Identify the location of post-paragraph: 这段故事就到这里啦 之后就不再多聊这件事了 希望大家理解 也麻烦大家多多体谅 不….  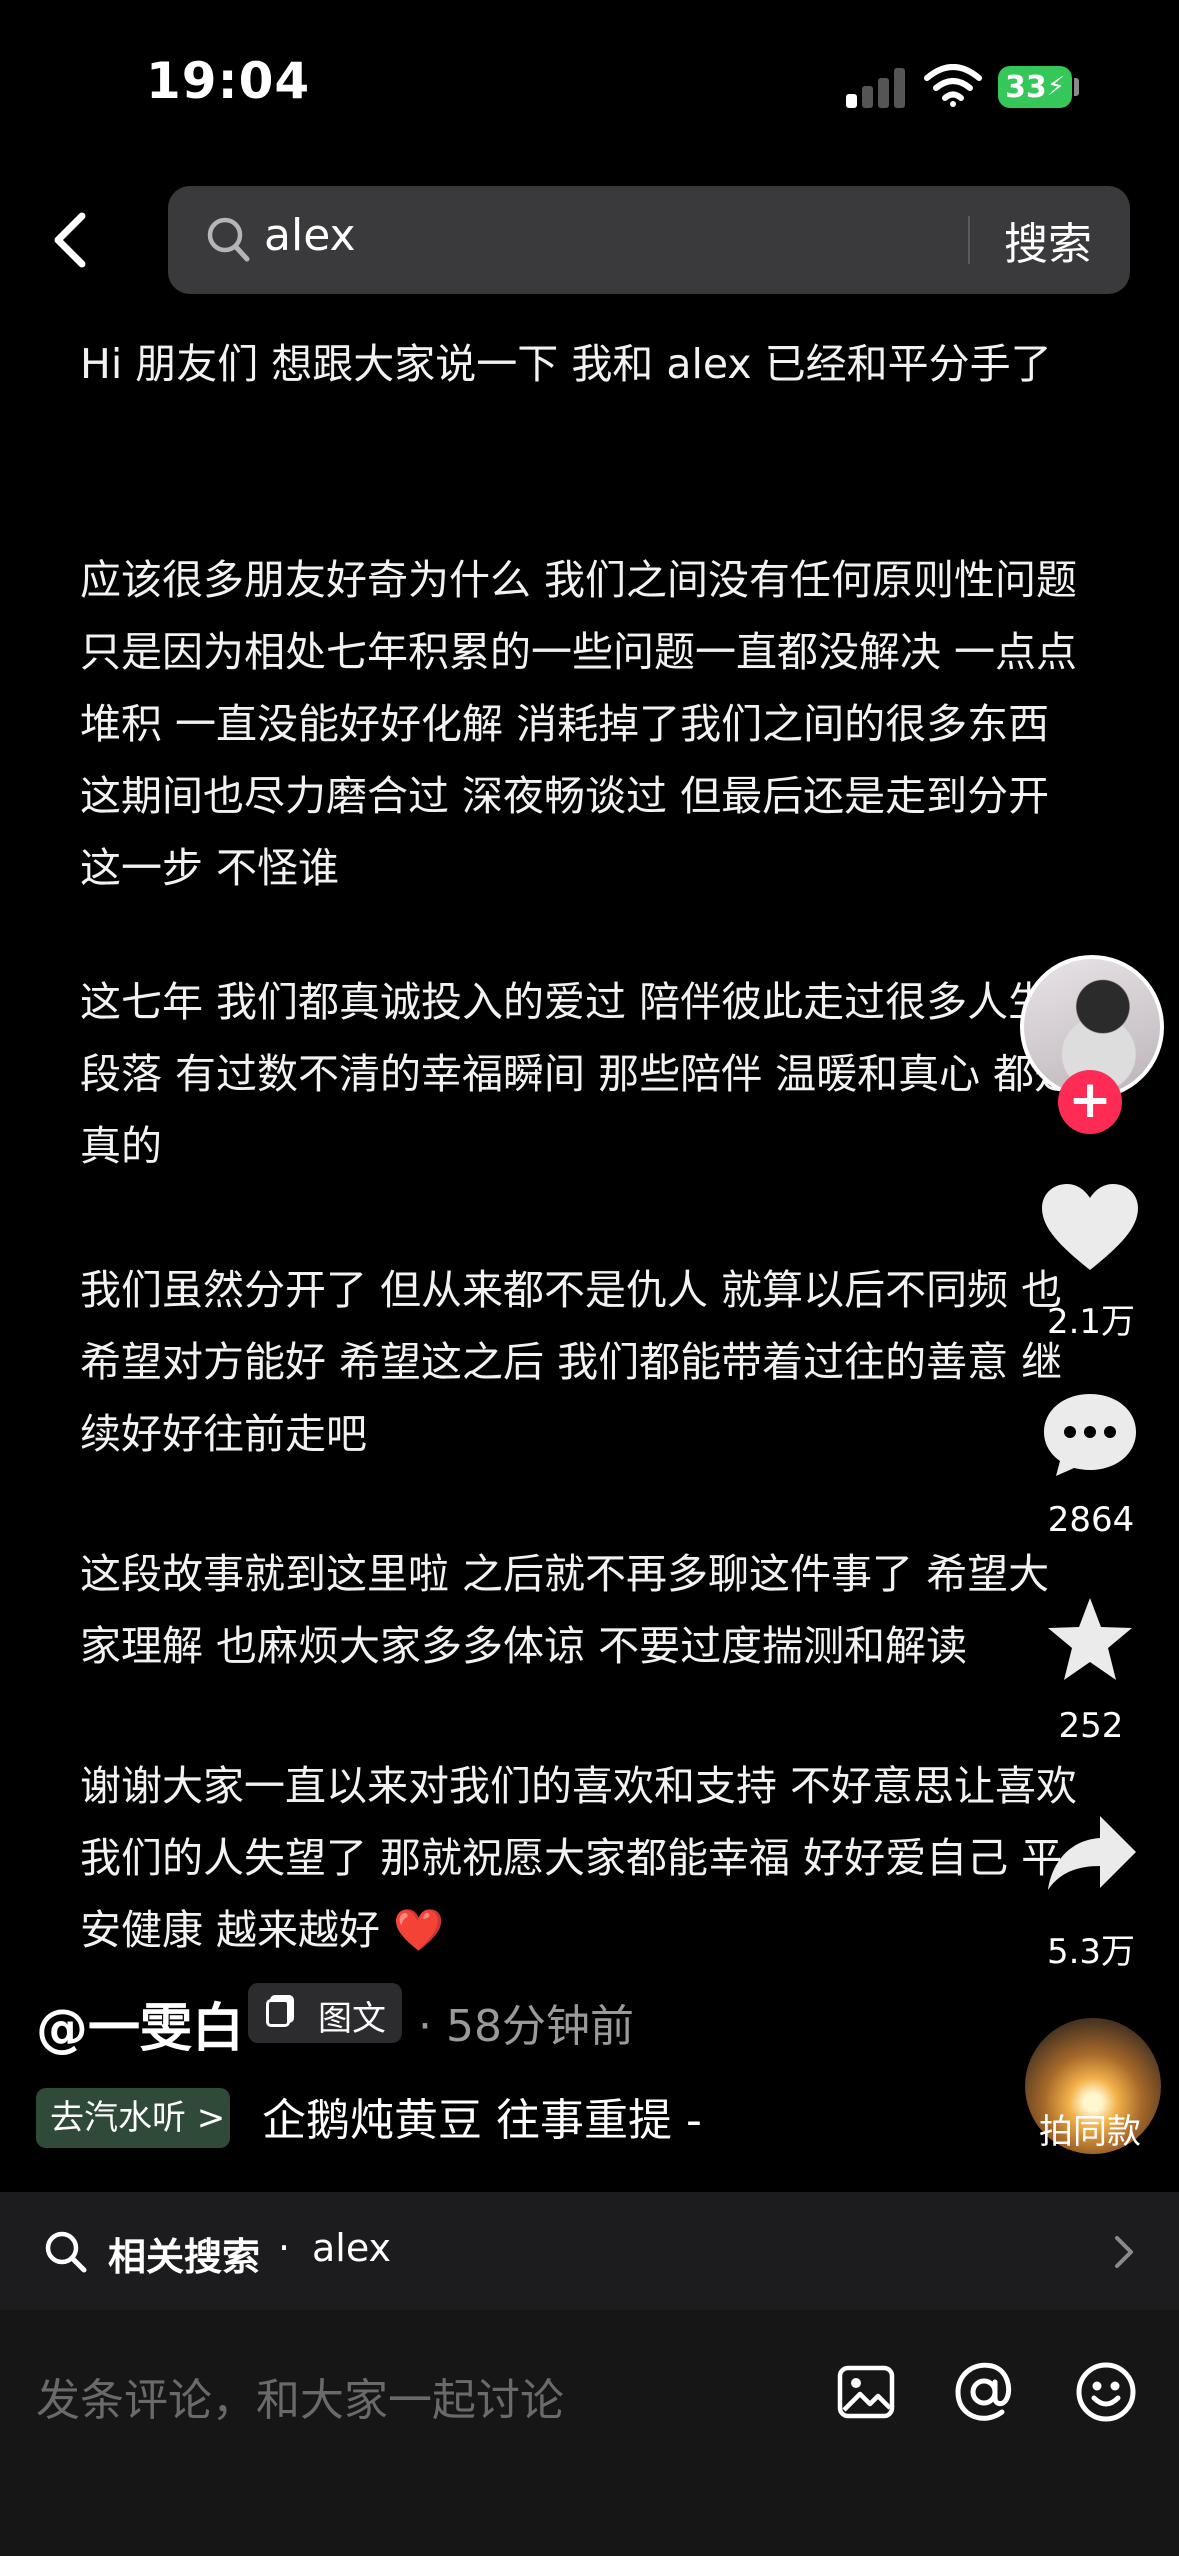
(565, 1610).